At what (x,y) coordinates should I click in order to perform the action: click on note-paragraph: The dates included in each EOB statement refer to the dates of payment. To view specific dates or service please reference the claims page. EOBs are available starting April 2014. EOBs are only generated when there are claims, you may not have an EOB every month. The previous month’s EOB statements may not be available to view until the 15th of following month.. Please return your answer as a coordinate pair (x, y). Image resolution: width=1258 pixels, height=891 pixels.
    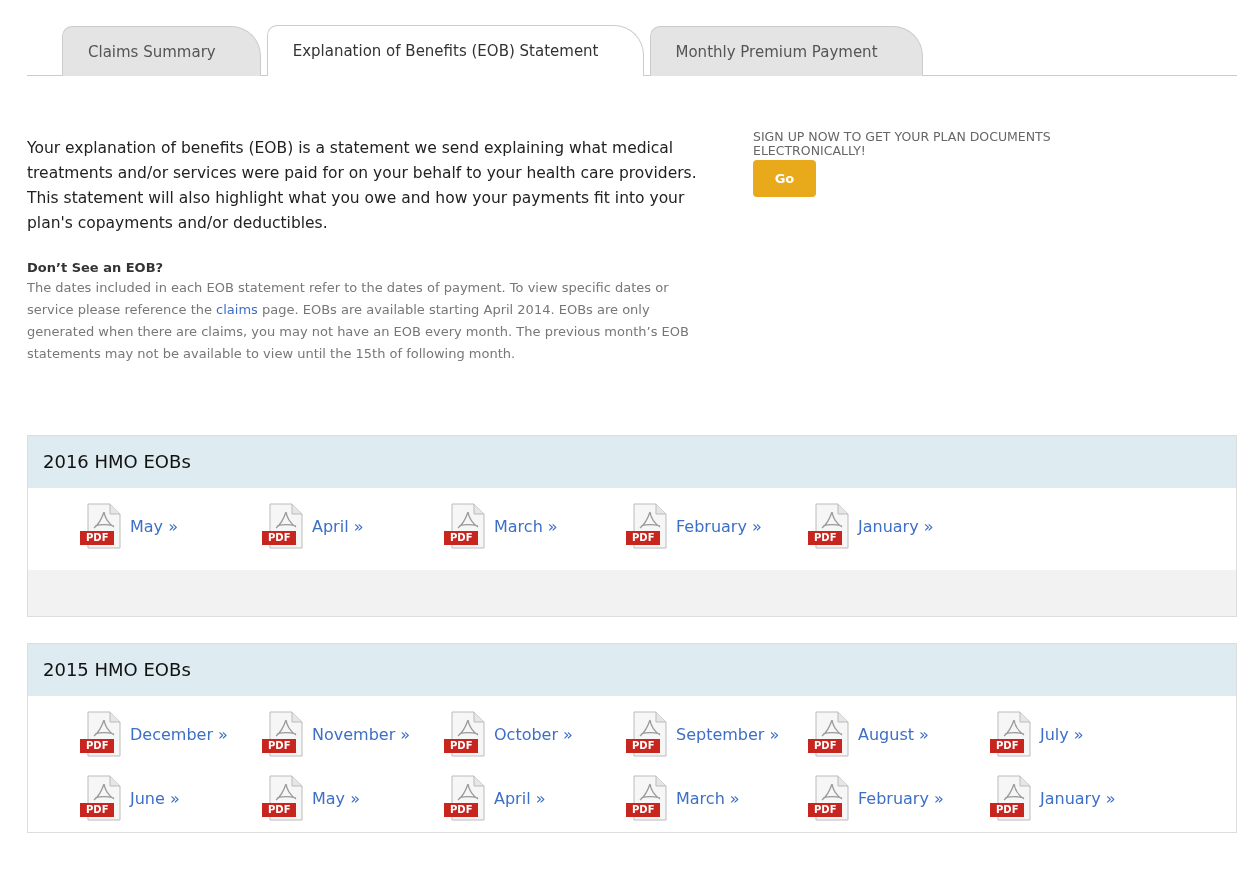
    Looking at the image, I should click on (358, 321).